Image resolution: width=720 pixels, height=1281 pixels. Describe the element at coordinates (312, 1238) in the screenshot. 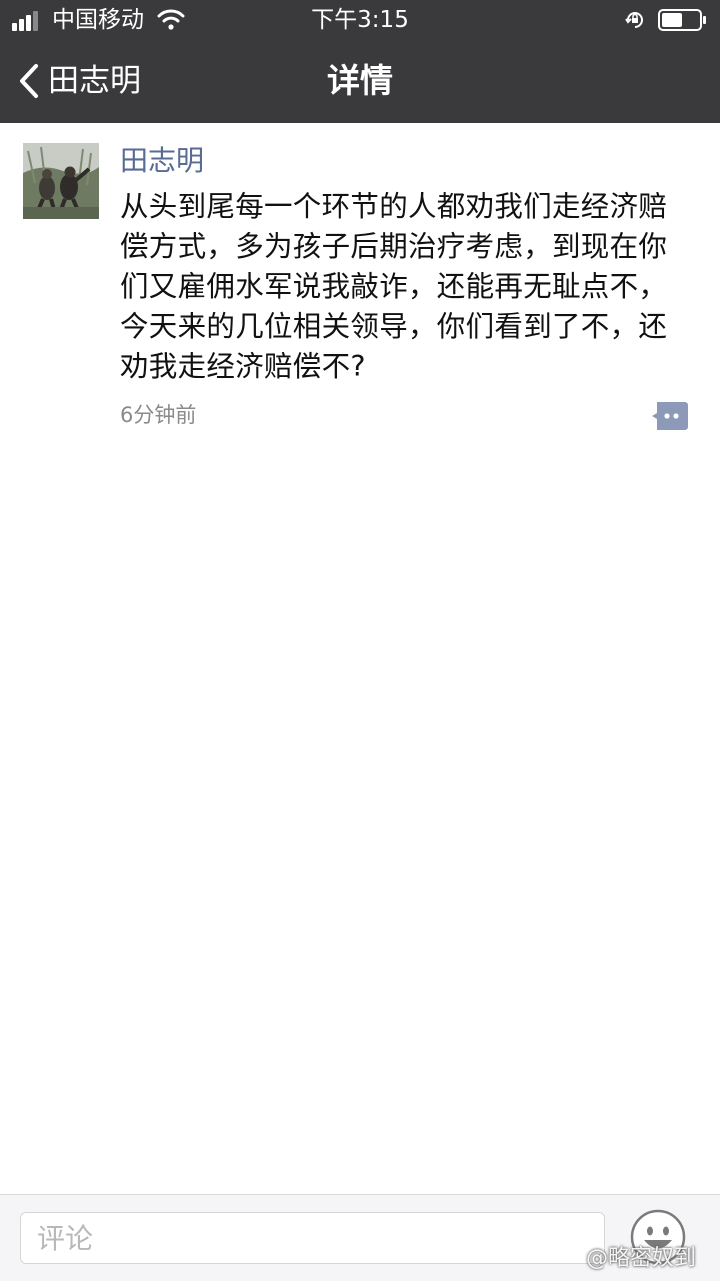

I see `comment-input` at that location.